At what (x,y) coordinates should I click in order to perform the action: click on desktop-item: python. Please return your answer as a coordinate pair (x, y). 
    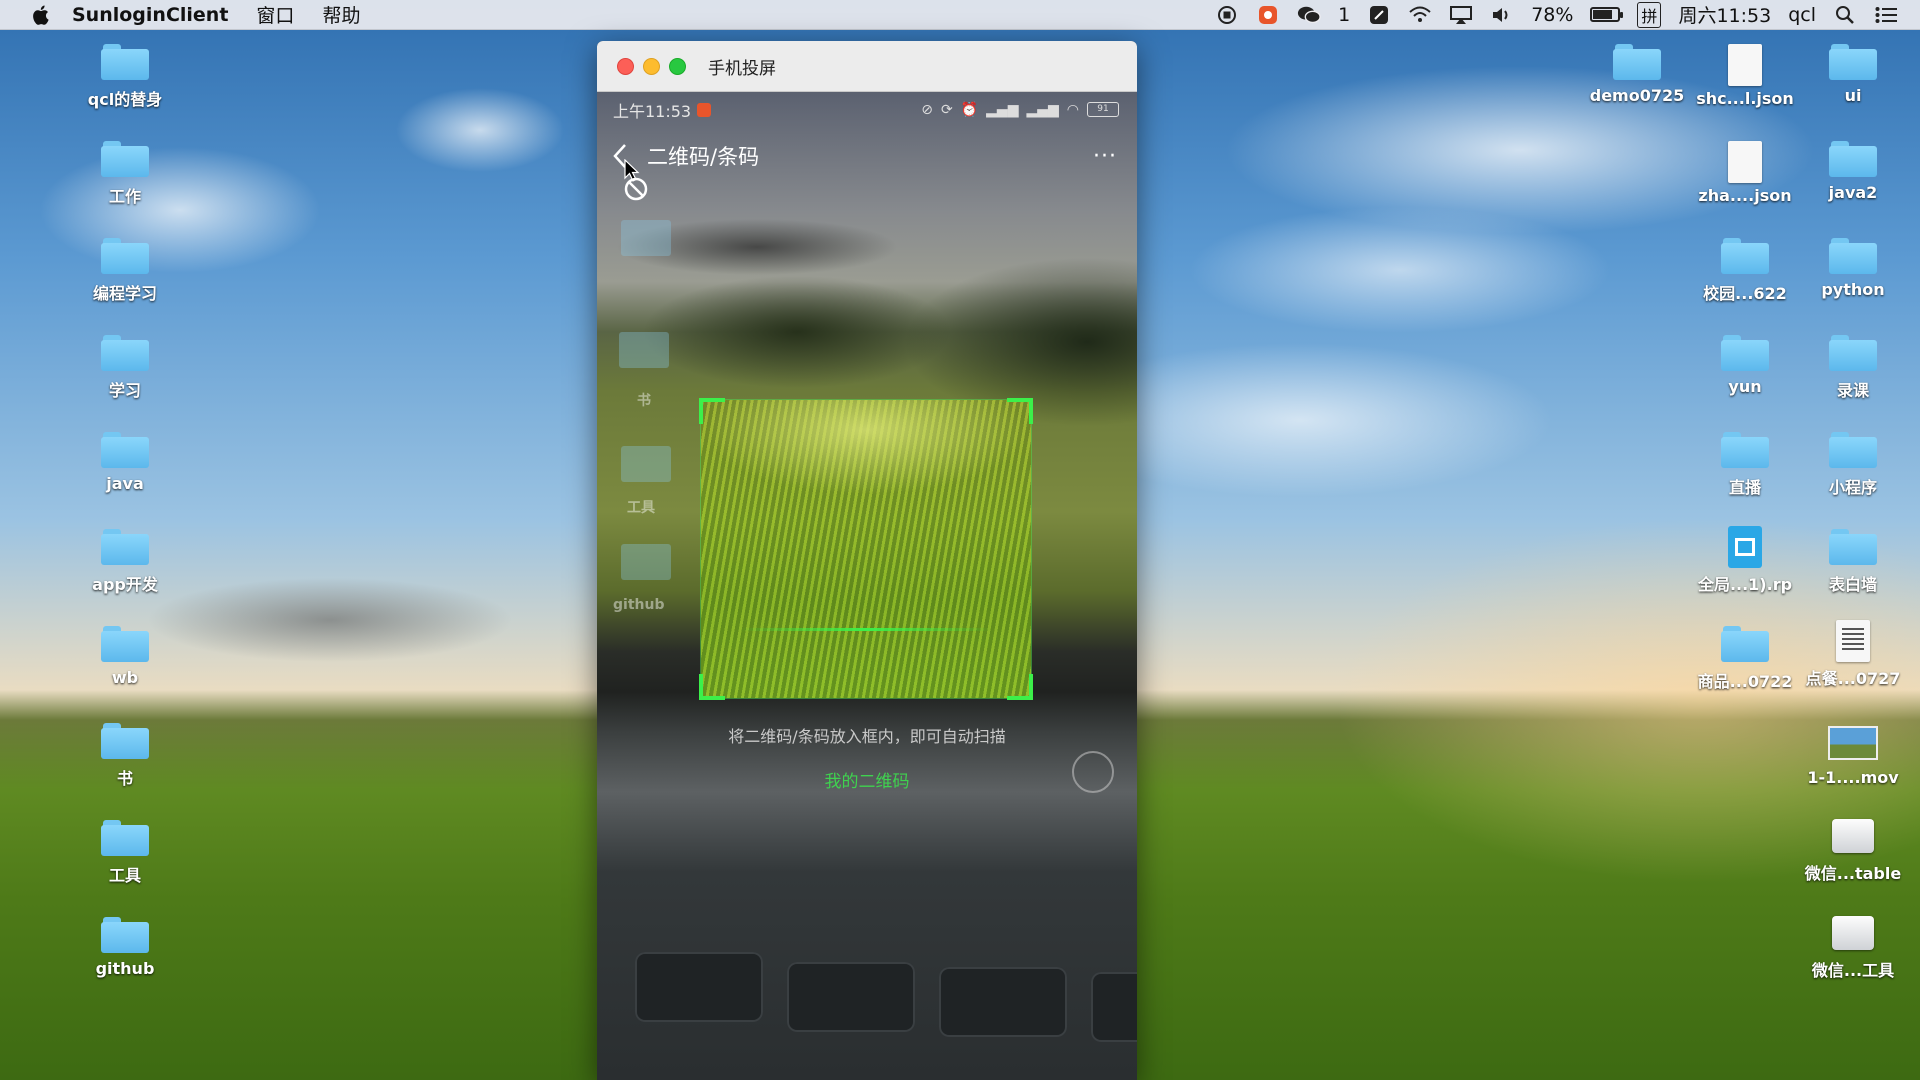
    Looking at the image, I should click on (1853, 268).